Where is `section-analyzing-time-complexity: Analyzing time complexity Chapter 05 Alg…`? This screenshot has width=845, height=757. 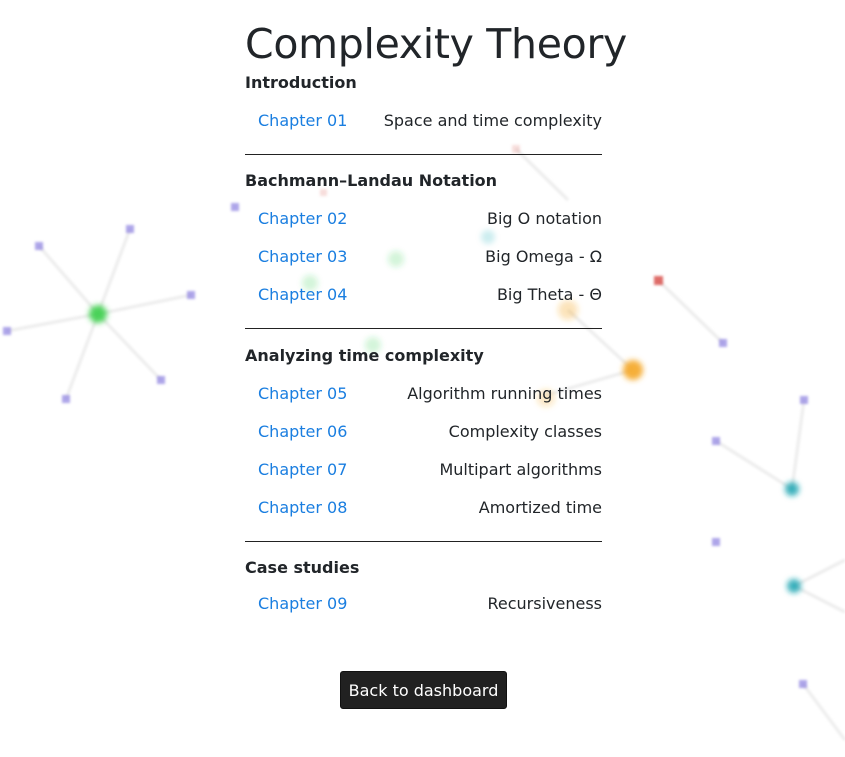 section-analyzing-time-complexity: Analyzing time complexity Chapter 05 Alg… is located at coordinates (423, 436).